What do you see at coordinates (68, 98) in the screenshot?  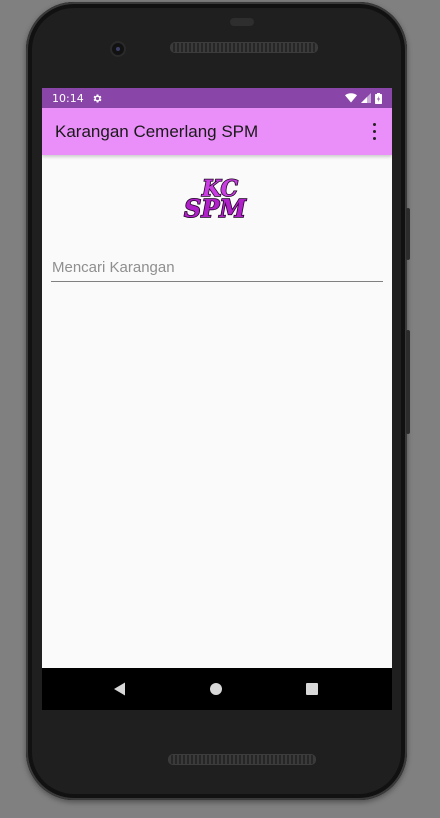 I see `status-time: 10:14` at bounding box center [68, 98].